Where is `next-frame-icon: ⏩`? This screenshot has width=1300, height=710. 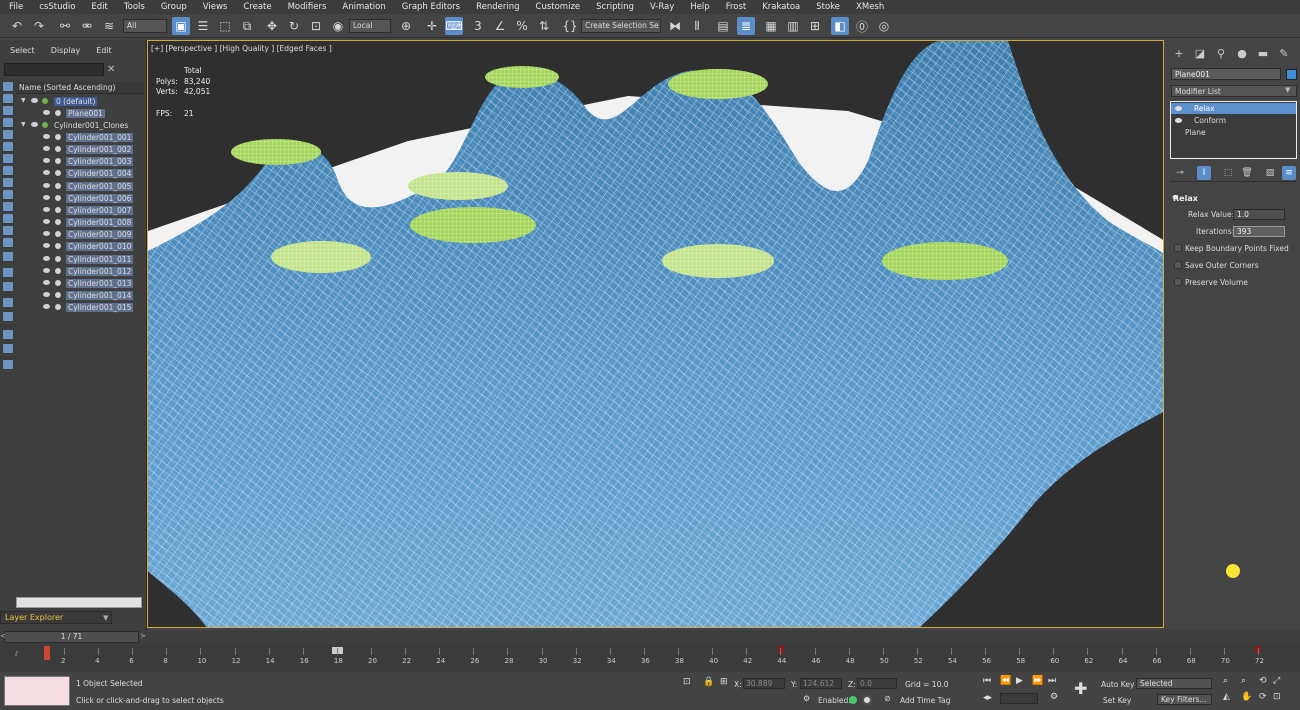 next-frame-icon: ⏩ is located at coordinates (1037, 681).